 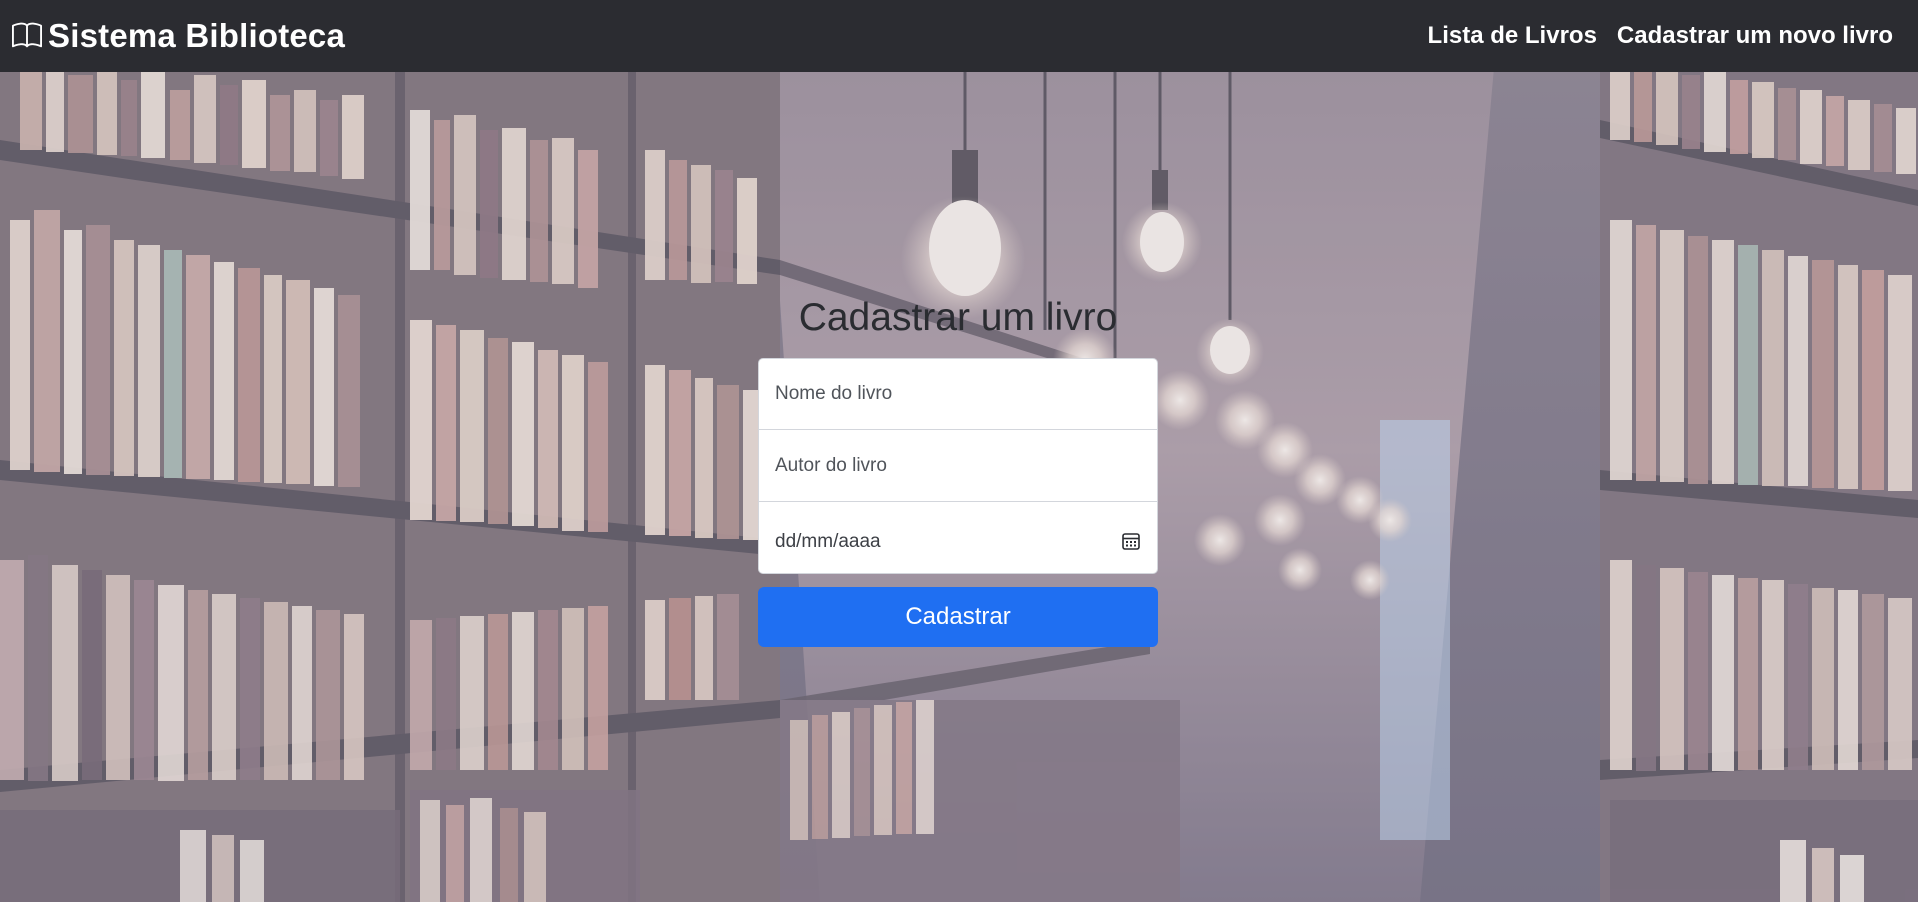 I want to click on book-author-input, so click(x=958, y=466).